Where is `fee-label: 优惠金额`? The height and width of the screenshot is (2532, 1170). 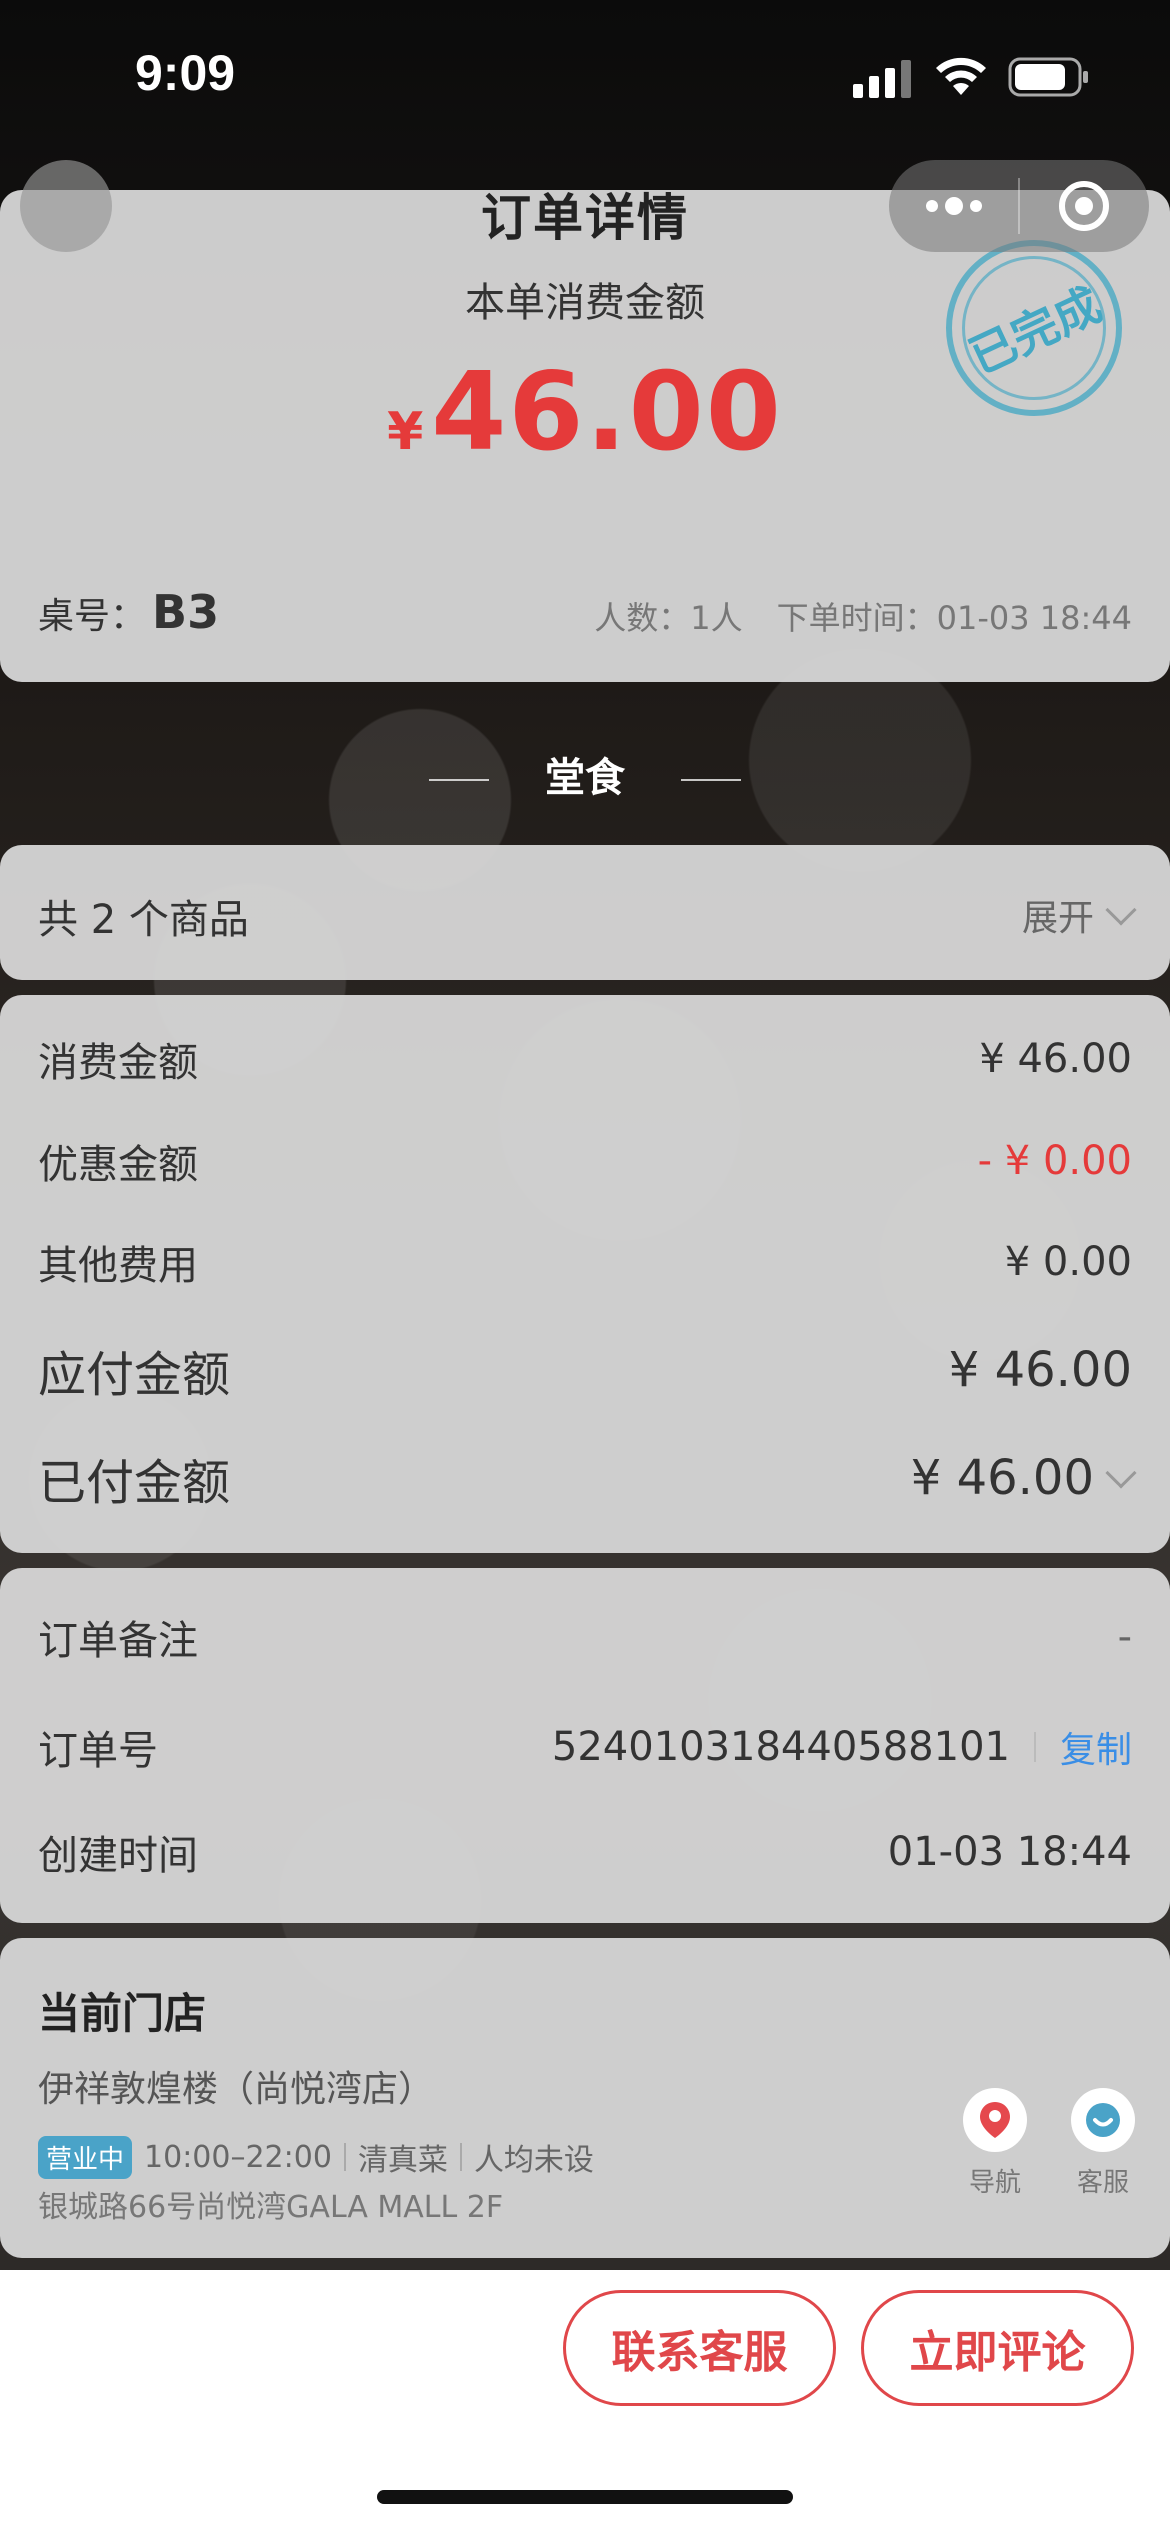 fee-label: 优惠金额 is located at coordinates (118, 1165).